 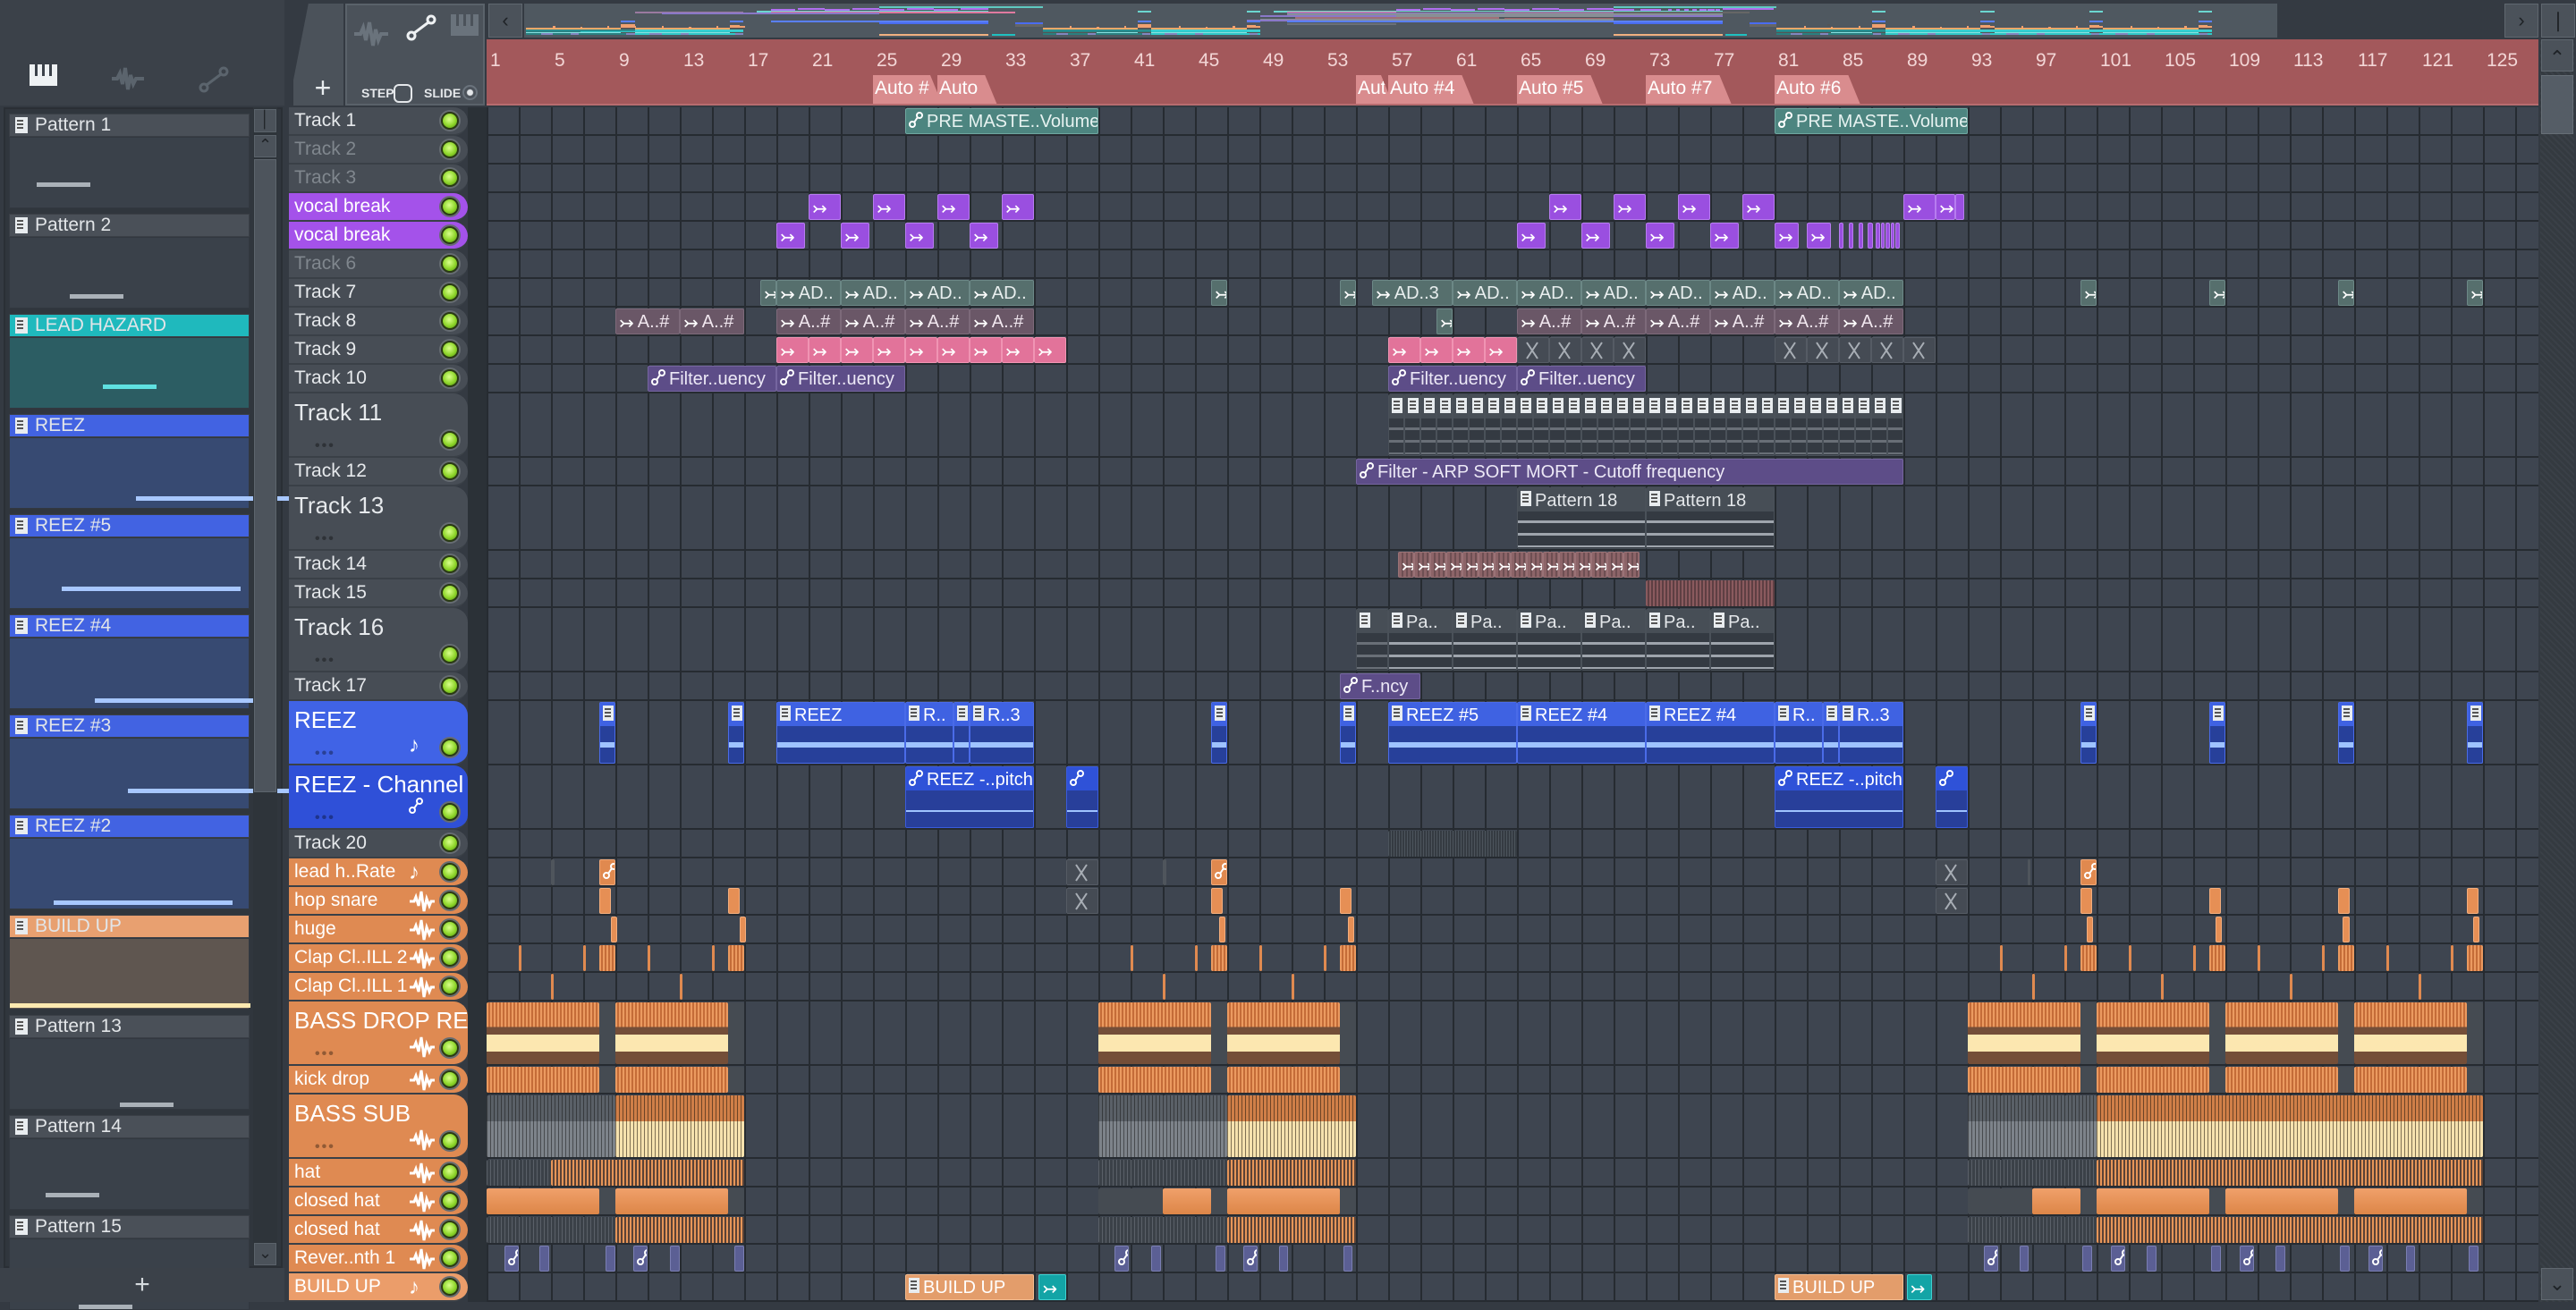 I want to click on clip: REEZ -..pitch, so click(x=1839, y=797).